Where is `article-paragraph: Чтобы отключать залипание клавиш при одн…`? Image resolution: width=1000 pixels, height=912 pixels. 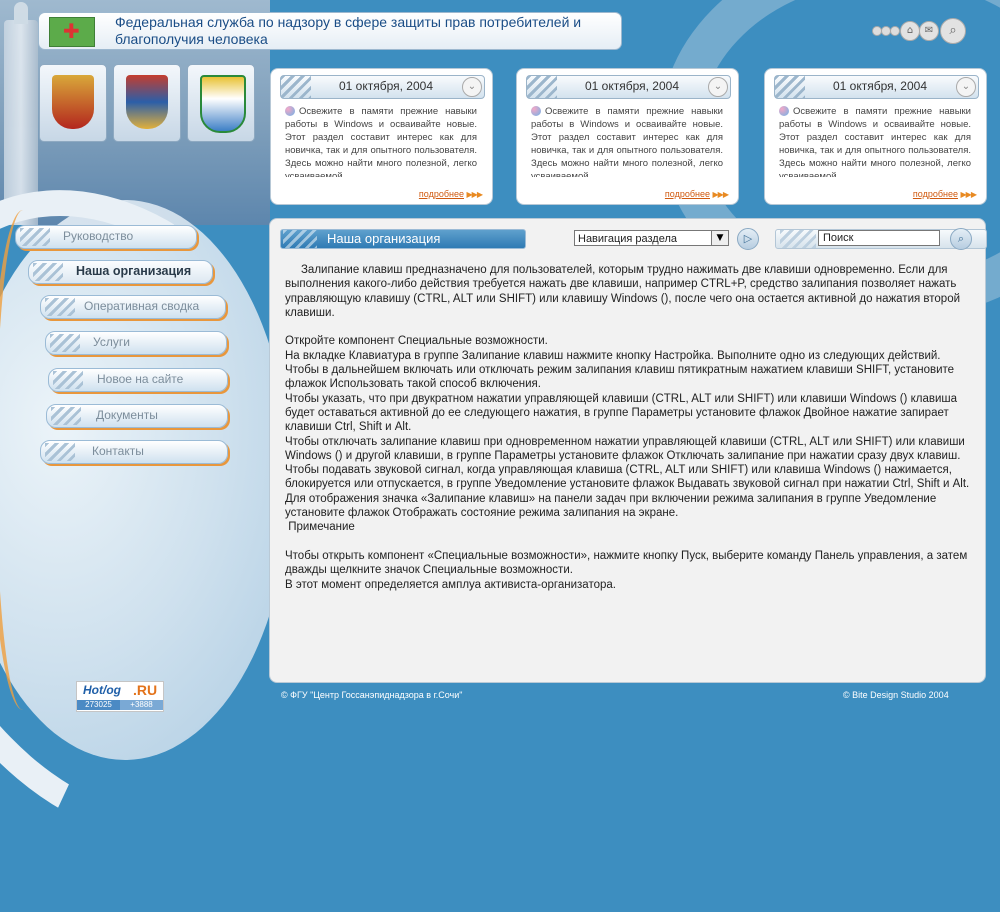
article-paragraph: Чтобы отключать залипание клавиш при одн… is located at coordinates (625, 448).